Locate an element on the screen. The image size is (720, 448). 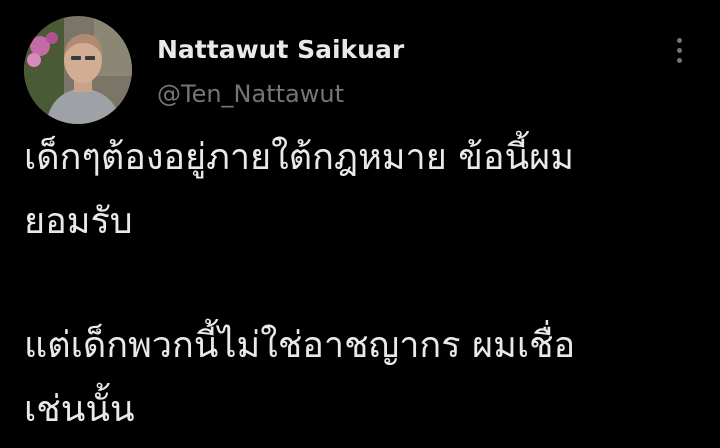
author-display-name: Nattawut Saikuar is located at coordinates (280, 50).